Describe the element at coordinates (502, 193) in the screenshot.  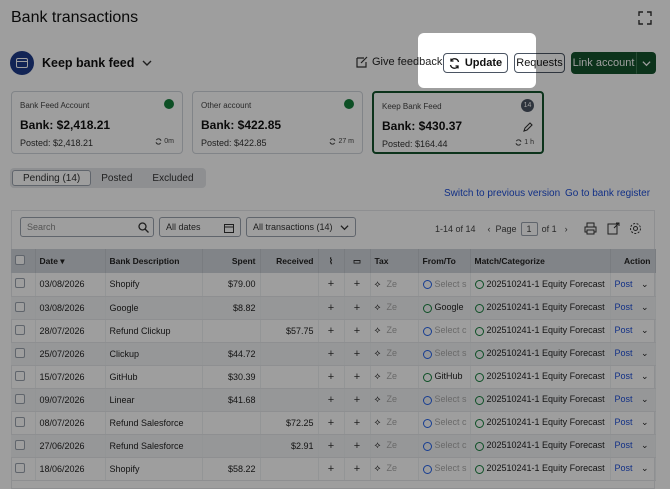
I see `switch-previous-version-link: Switch to previous version` at that location.